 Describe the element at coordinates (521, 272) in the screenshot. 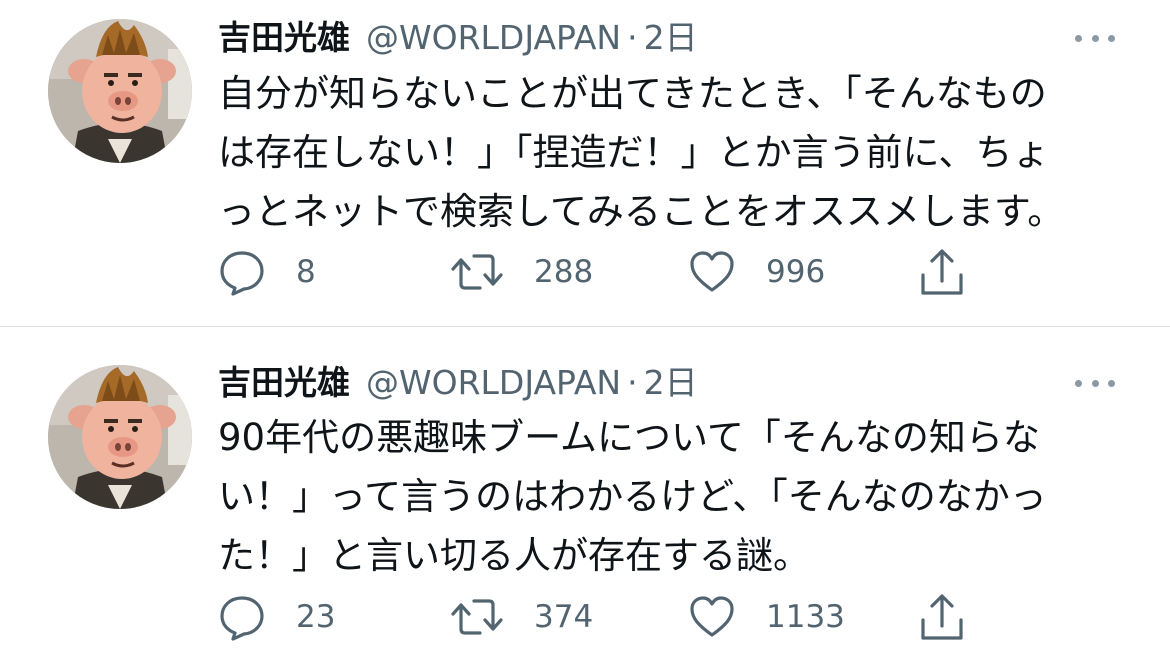

I see `retweet-button: 288` at that location.